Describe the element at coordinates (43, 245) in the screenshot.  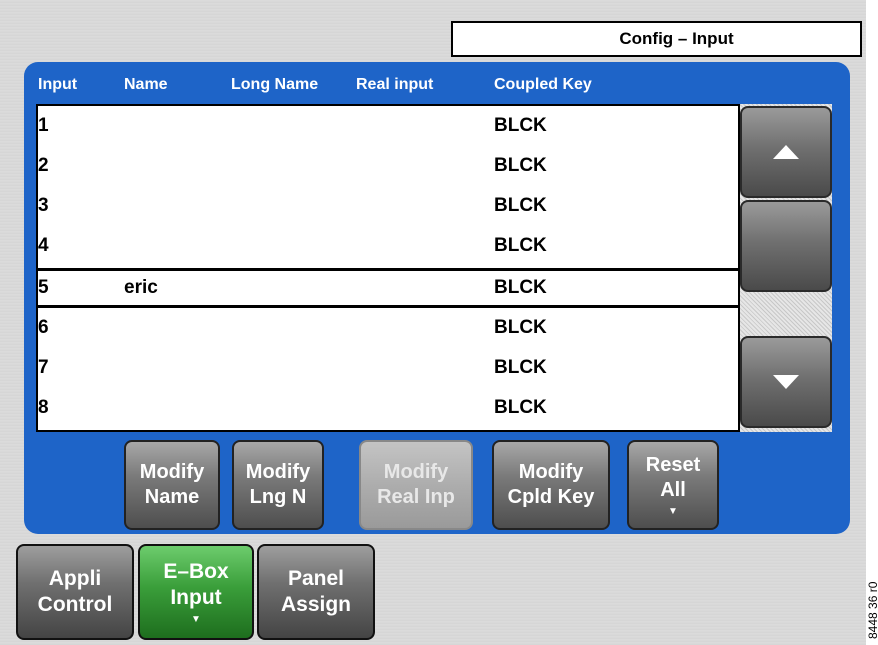
I see `row-input: 4` at that location.